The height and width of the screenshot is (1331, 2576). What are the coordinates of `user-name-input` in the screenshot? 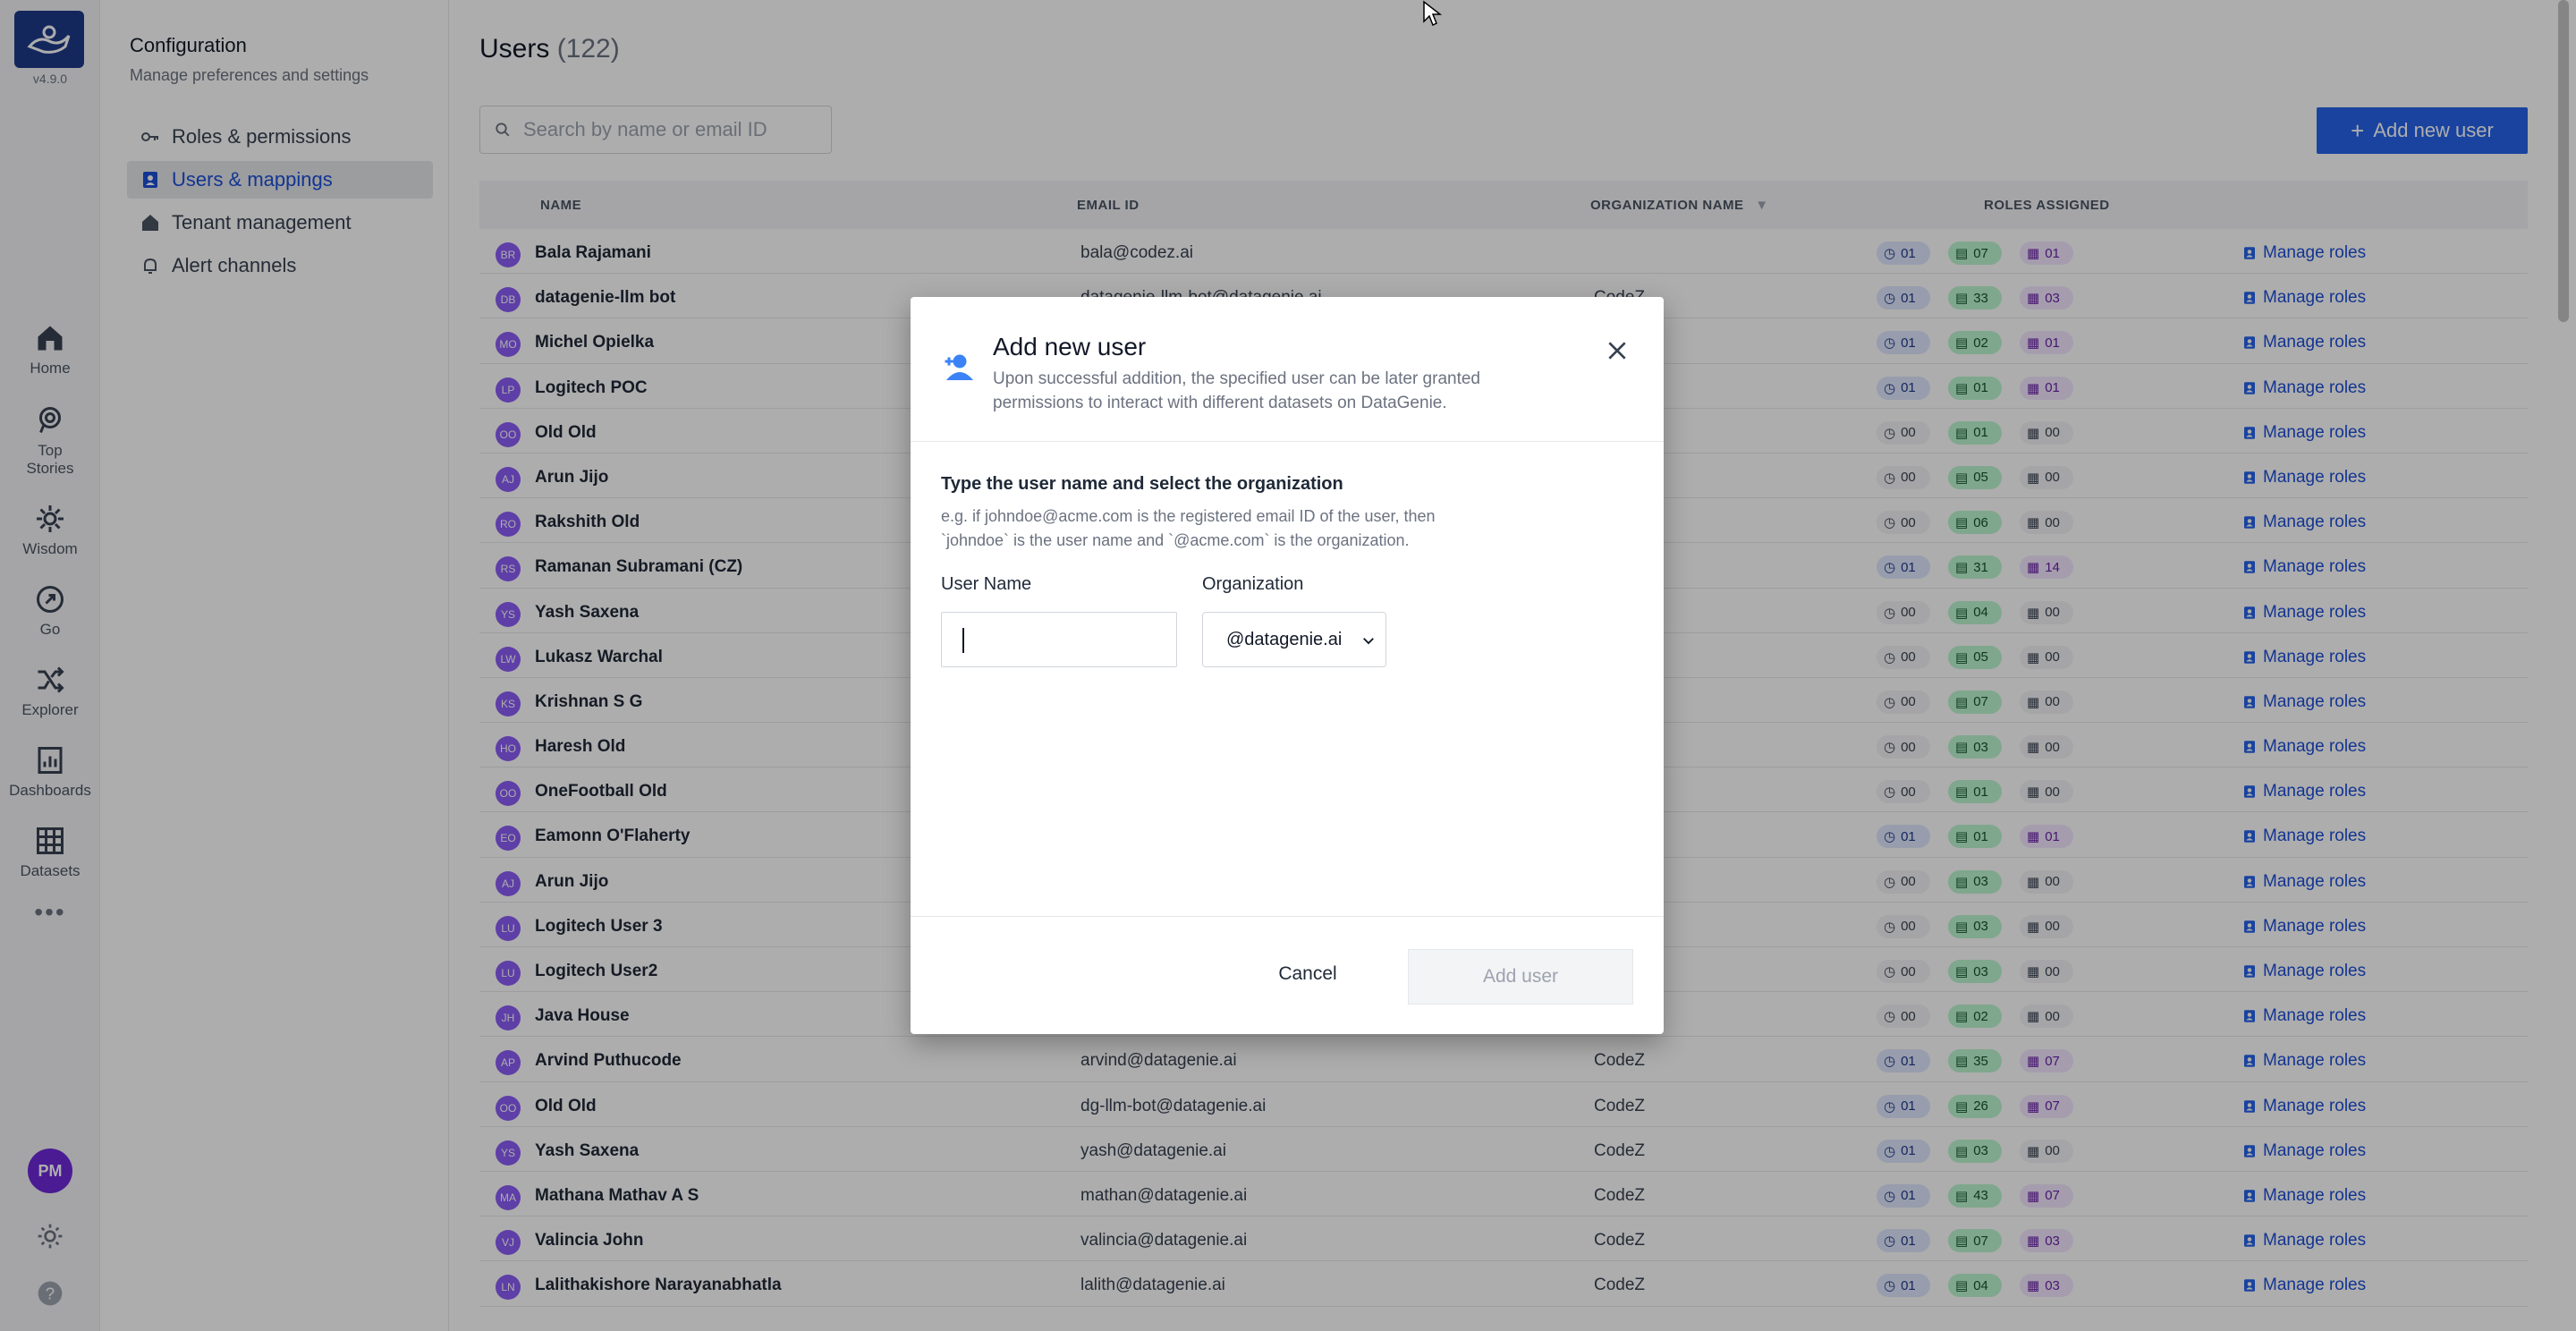 It's located at (1059, 640).